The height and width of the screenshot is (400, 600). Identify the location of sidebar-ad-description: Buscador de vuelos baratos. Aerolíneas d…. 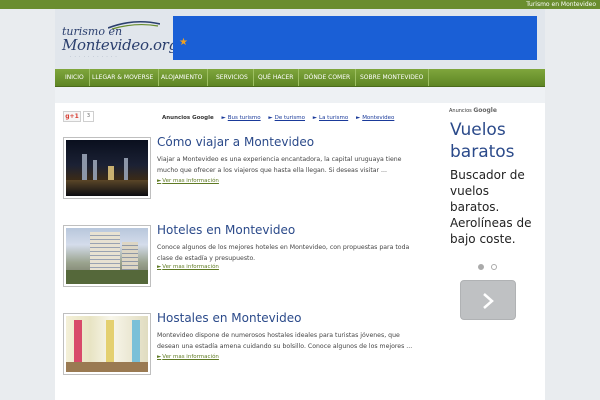
(491, 207).